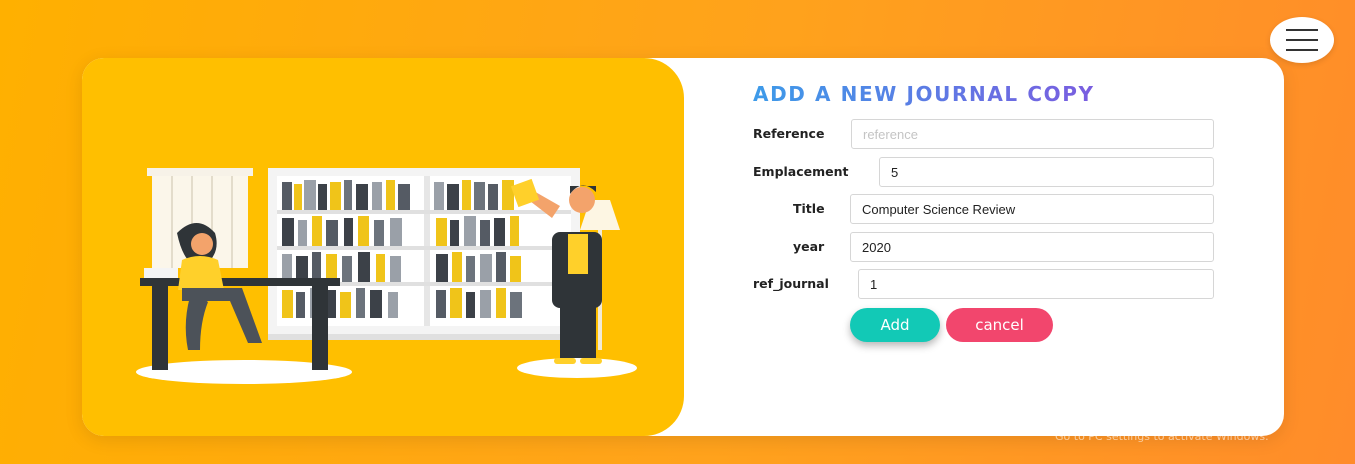  What do you see at coordinates (789, 133) in the screenshot?
I see `reference-label: Reference` at bounding box center [789, 133].